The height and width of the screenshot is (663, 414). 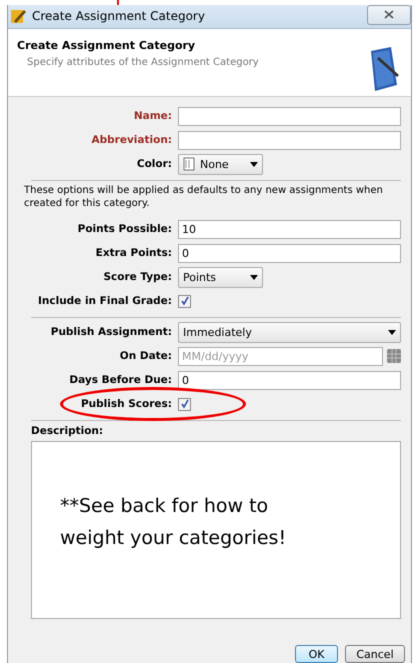 I want to click on close-icon, so click(x=389, y=14).